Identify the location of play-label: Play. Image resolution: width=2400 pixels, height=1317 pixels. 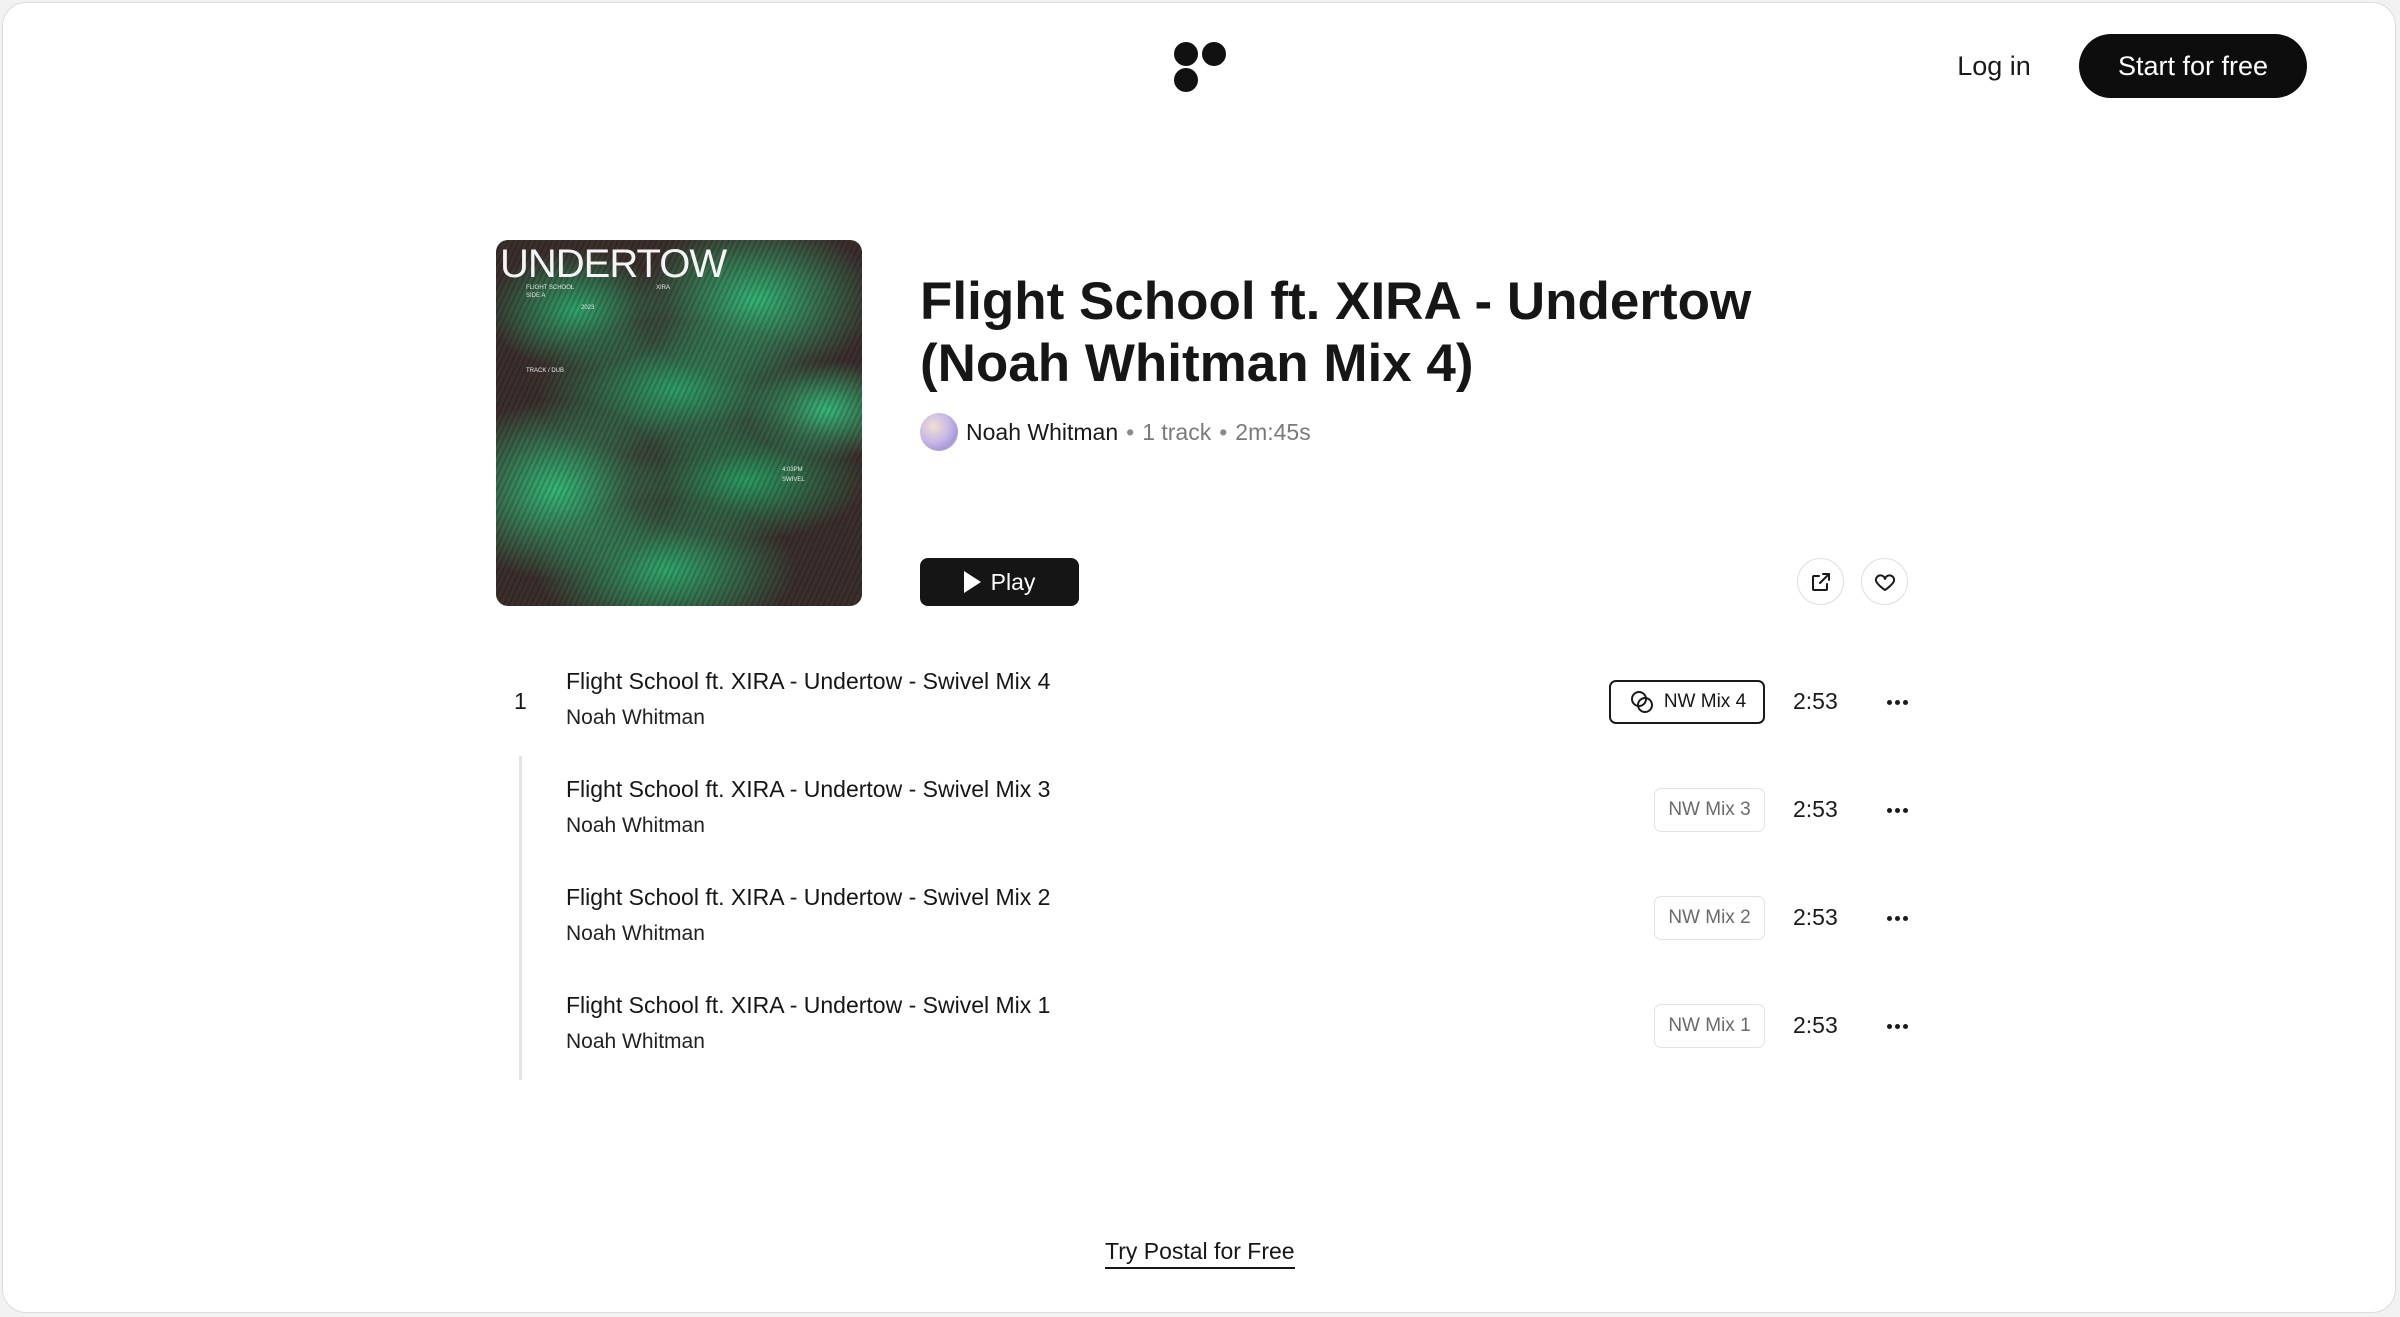
(1013, 581).